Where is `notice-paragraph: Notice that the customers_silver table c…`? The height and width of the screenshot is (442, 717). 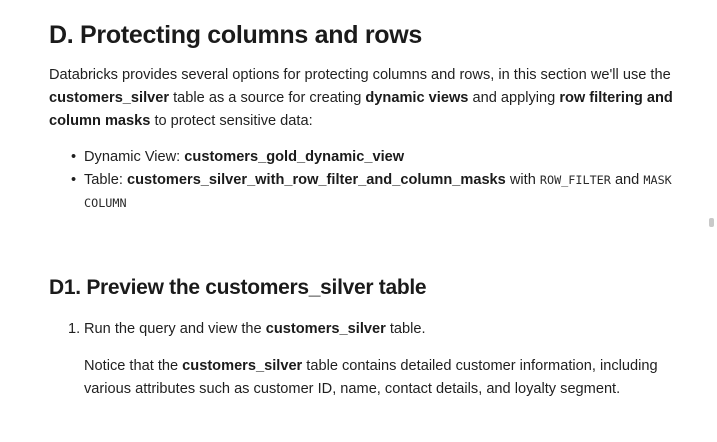 notice-paragraph: Notice that the customers_silver table c… is located at coordinates (384, 378).